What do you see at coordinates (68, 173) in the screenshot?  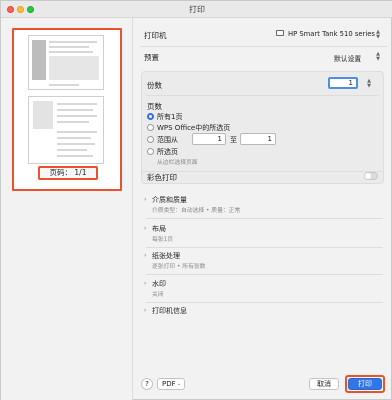 I see `page-number-label: 页码： 1/1` at bounding box center [68, 173].